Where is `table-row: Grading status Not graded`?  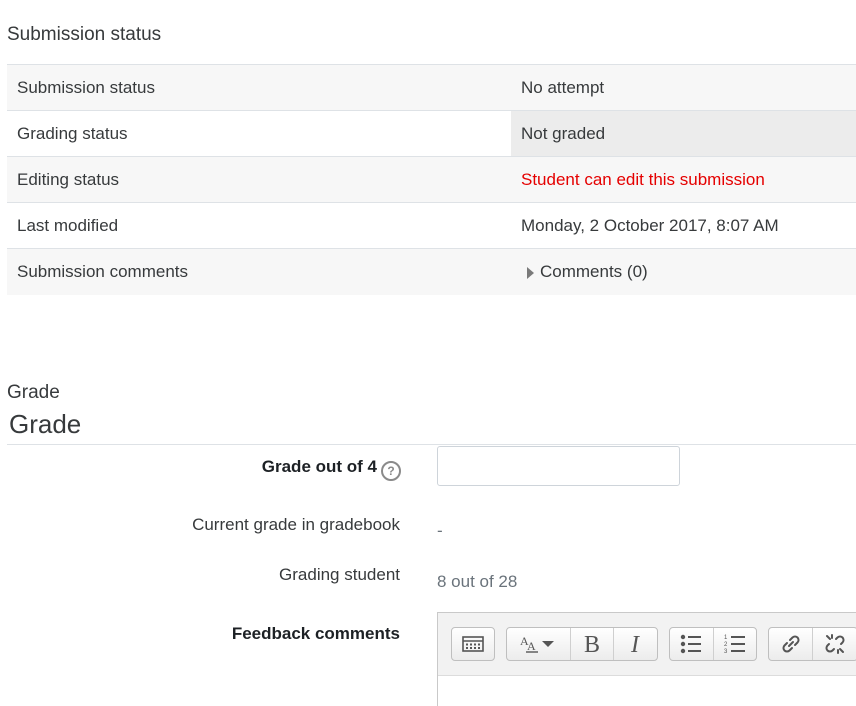 table-row: Grading status Not graded is located at coordinates (431, 133).